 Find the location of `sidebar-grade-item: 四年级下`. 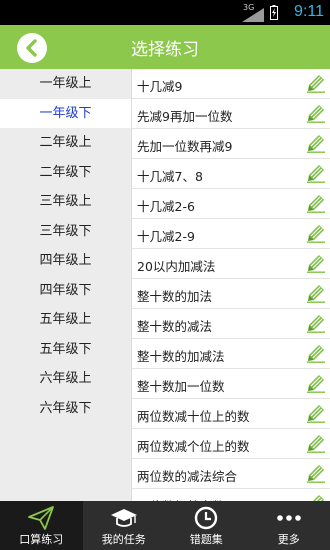

sidebar-grade-item: 四年级下 is located at coordinates (65, 291).